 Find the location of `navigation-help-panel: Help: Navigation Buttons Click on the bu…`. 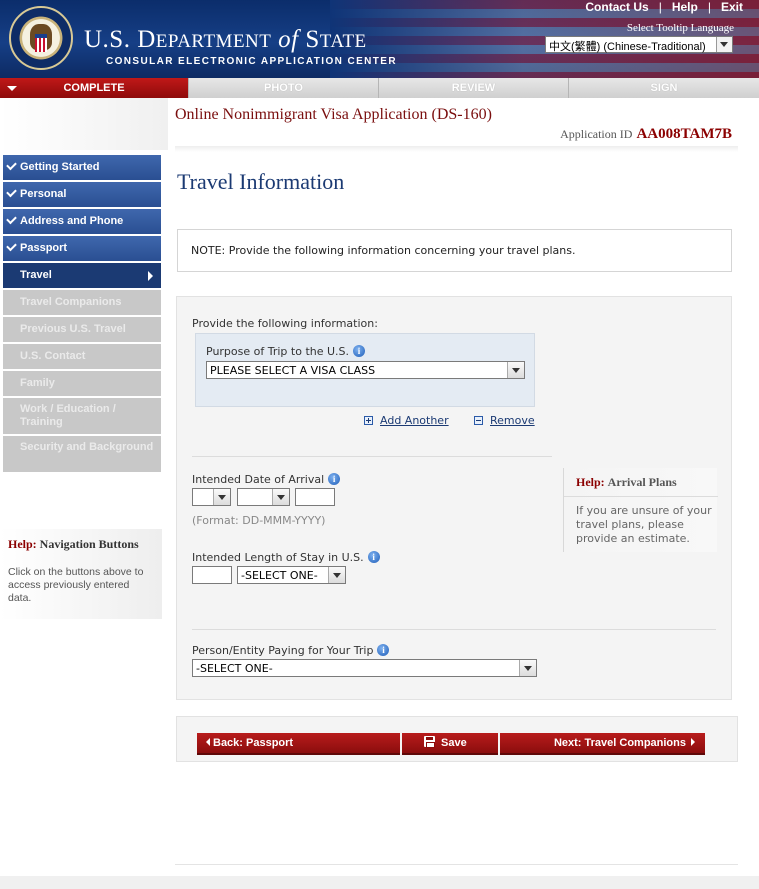

navigation-help-panel: Help: Navigation Buttons Click on the bu… is located at coordinates (81, 574).